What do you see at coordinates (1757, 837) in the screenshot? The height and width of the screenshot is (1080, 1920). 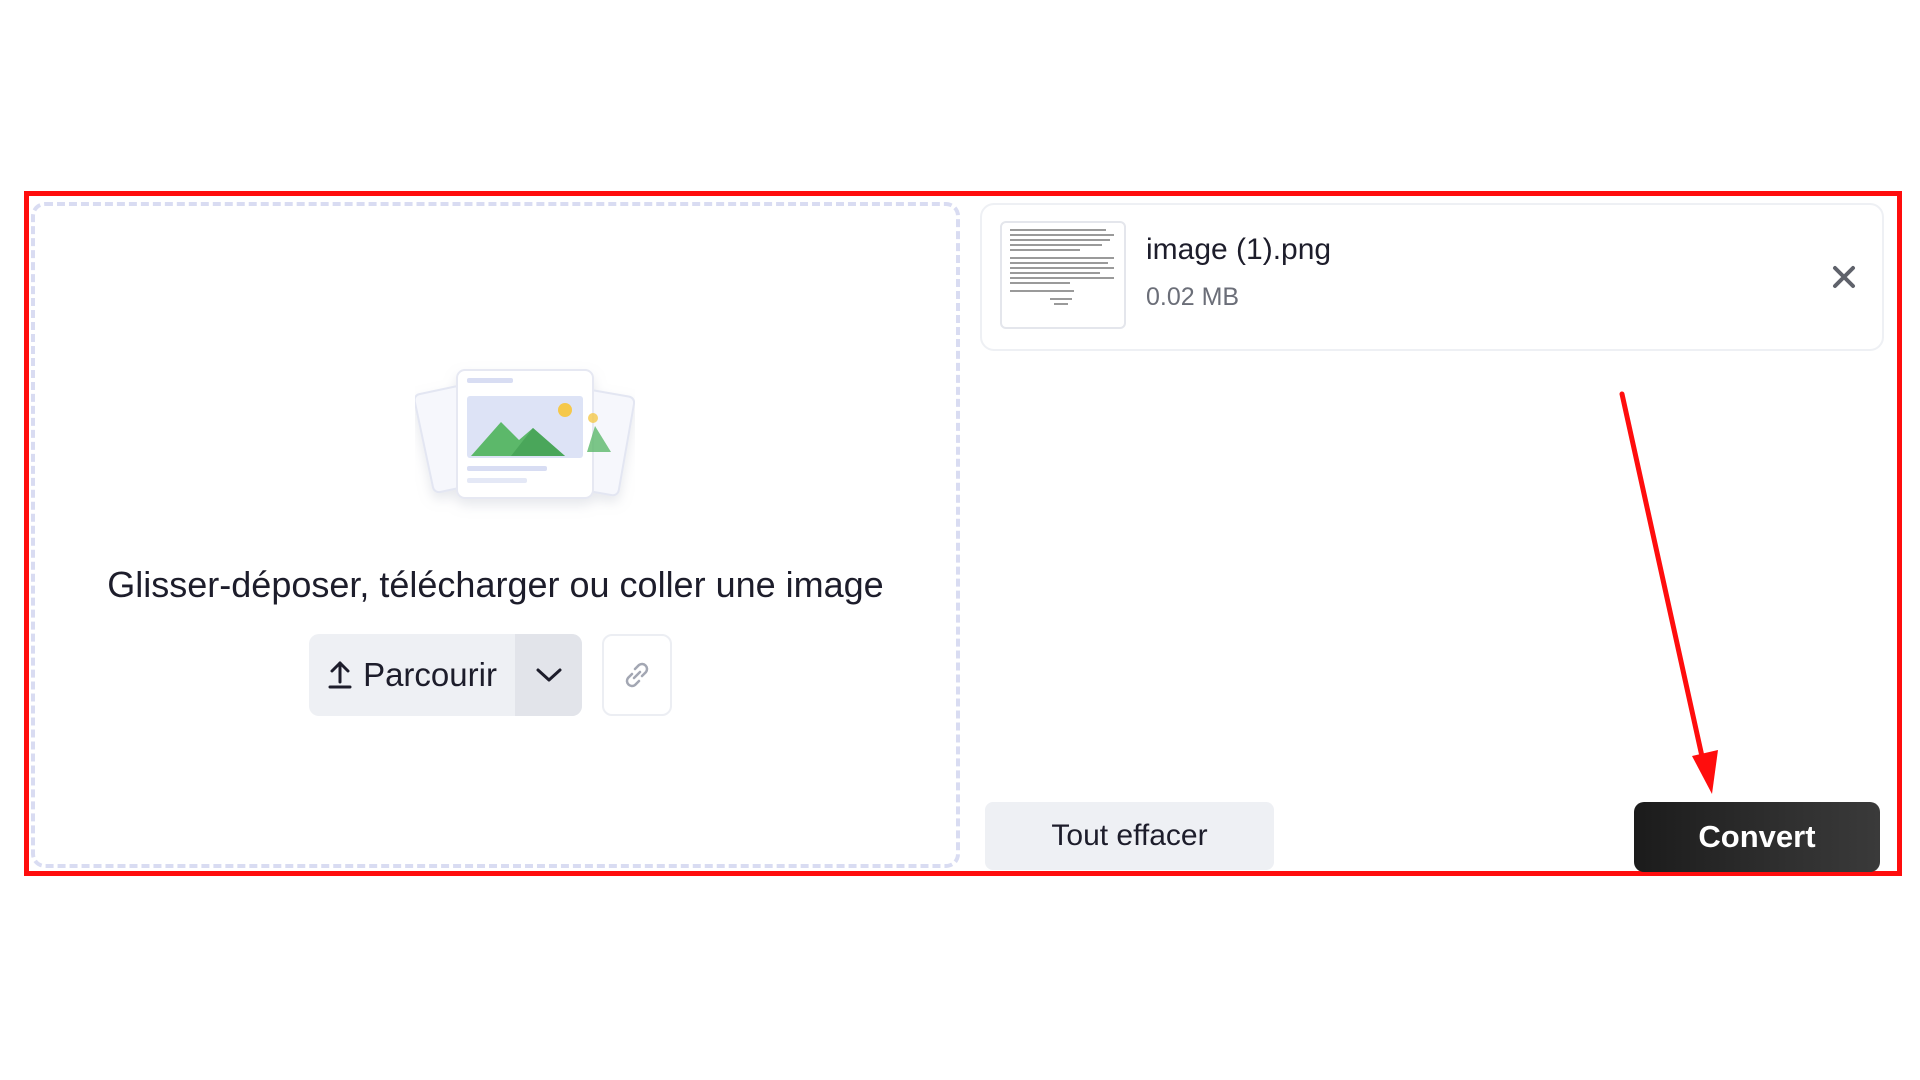 I see `convert-button: Convert` at bounding box center [1757, 837].